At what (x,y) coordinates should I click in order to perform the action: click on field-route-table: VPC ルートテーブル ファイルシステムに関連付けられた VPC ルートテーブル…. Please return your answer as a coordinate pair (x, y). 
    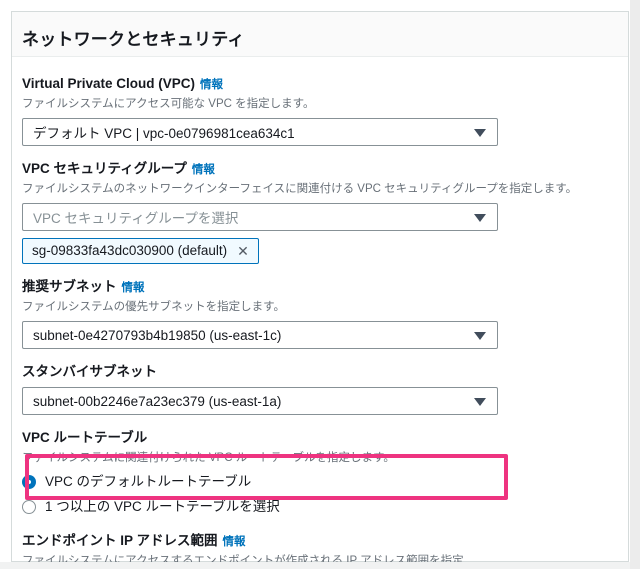
    Looking at the image, I should click on (320, 470).